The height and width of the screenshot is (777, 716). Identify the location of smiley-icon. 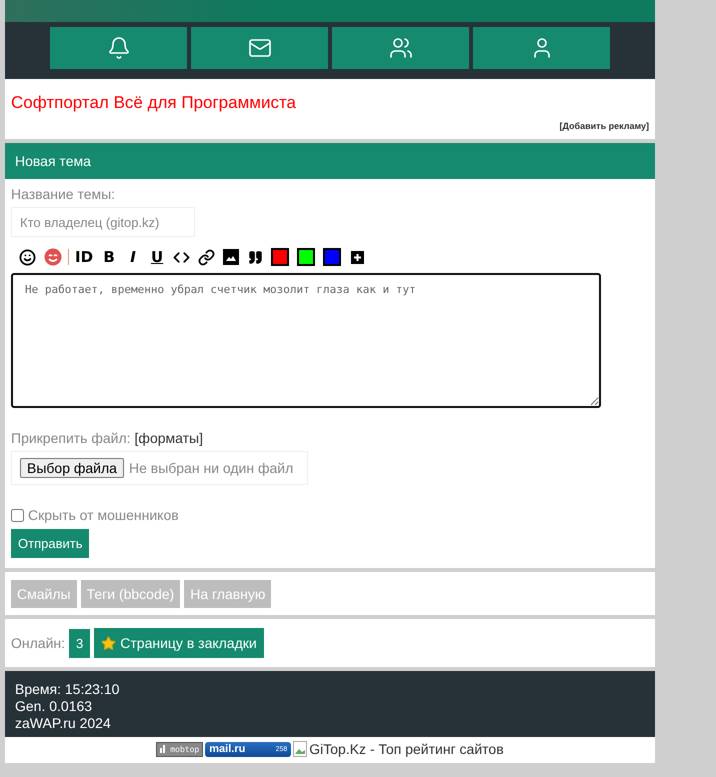
(27, 257).